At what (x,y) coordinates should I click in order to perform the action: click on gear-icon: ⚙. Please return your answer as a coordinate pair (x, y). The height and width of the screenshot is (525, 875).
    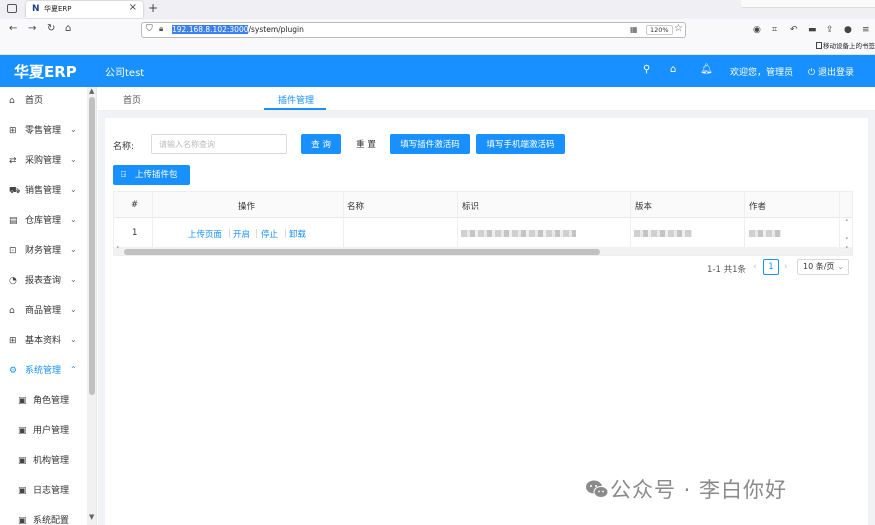
    Looking at the image, I should click on (13, 371).